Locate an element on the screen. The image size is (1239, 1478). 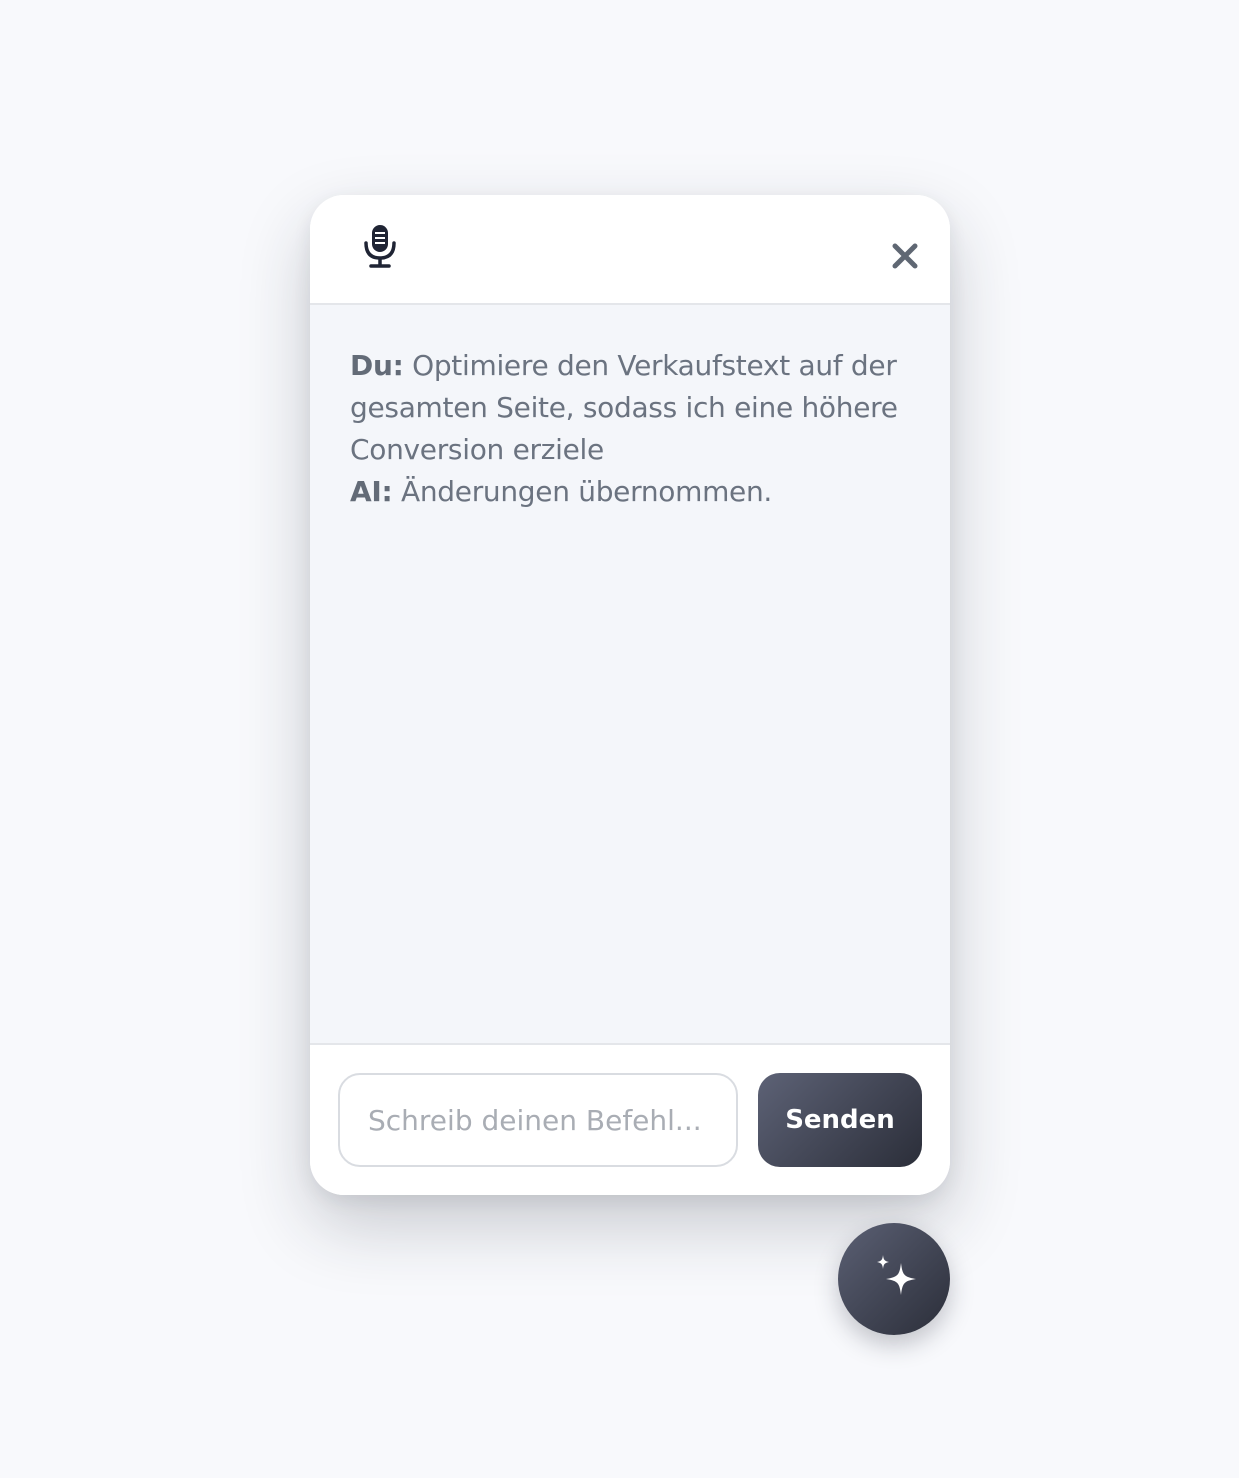
chat-message-ai: AI: Änderungen übernommen. is located at coordinates (630, 492).